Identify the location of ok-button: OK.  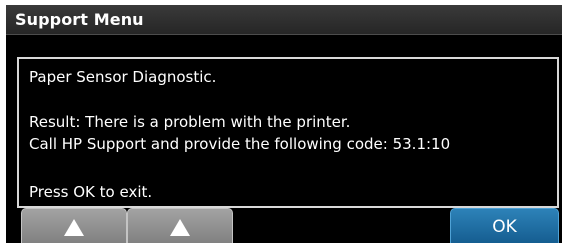
(504, 225).